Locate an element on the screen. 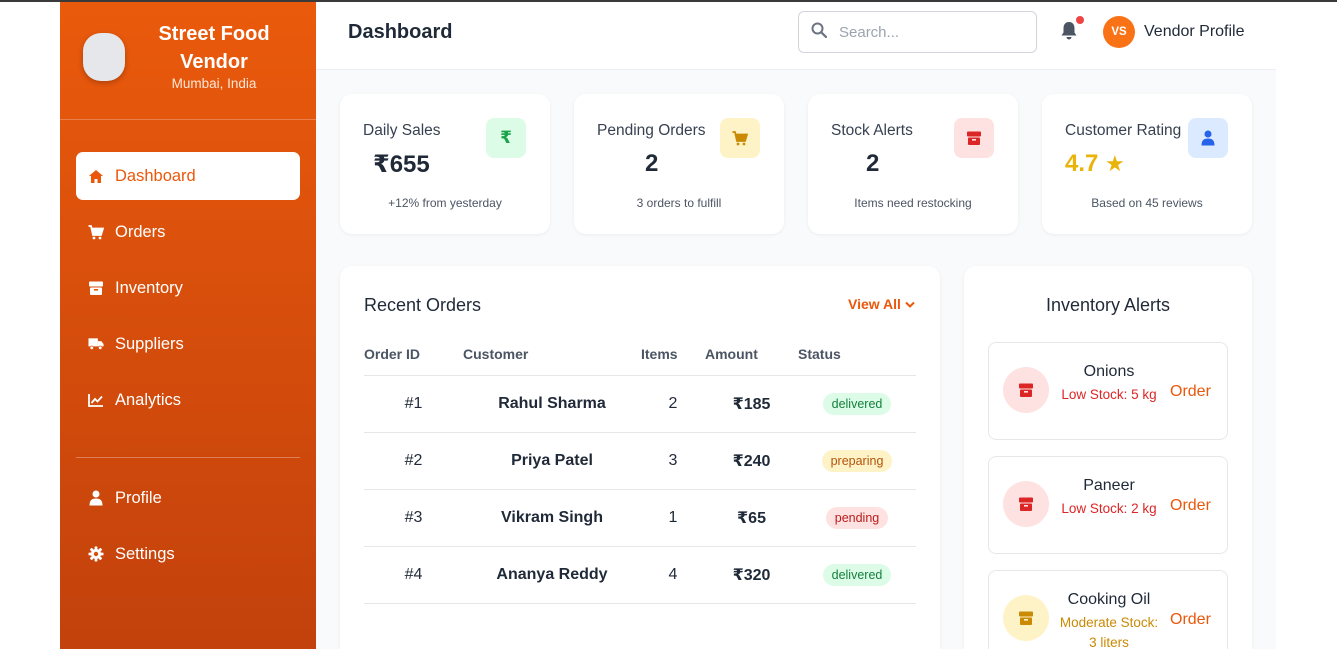 This screenshot has height=649, width=1337. view-all-link: View All is located at coordinates (881, 304).